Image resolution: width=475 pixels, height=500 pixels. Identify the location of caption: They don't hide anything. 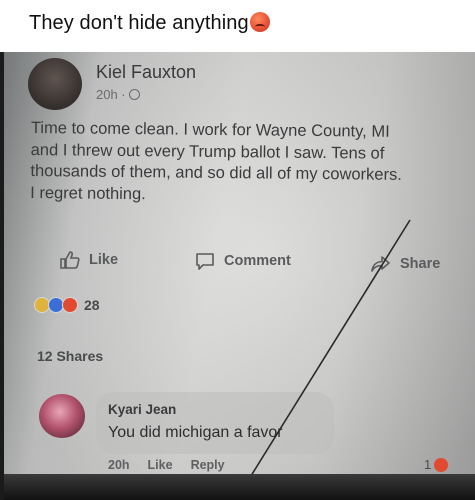
(149, 23).